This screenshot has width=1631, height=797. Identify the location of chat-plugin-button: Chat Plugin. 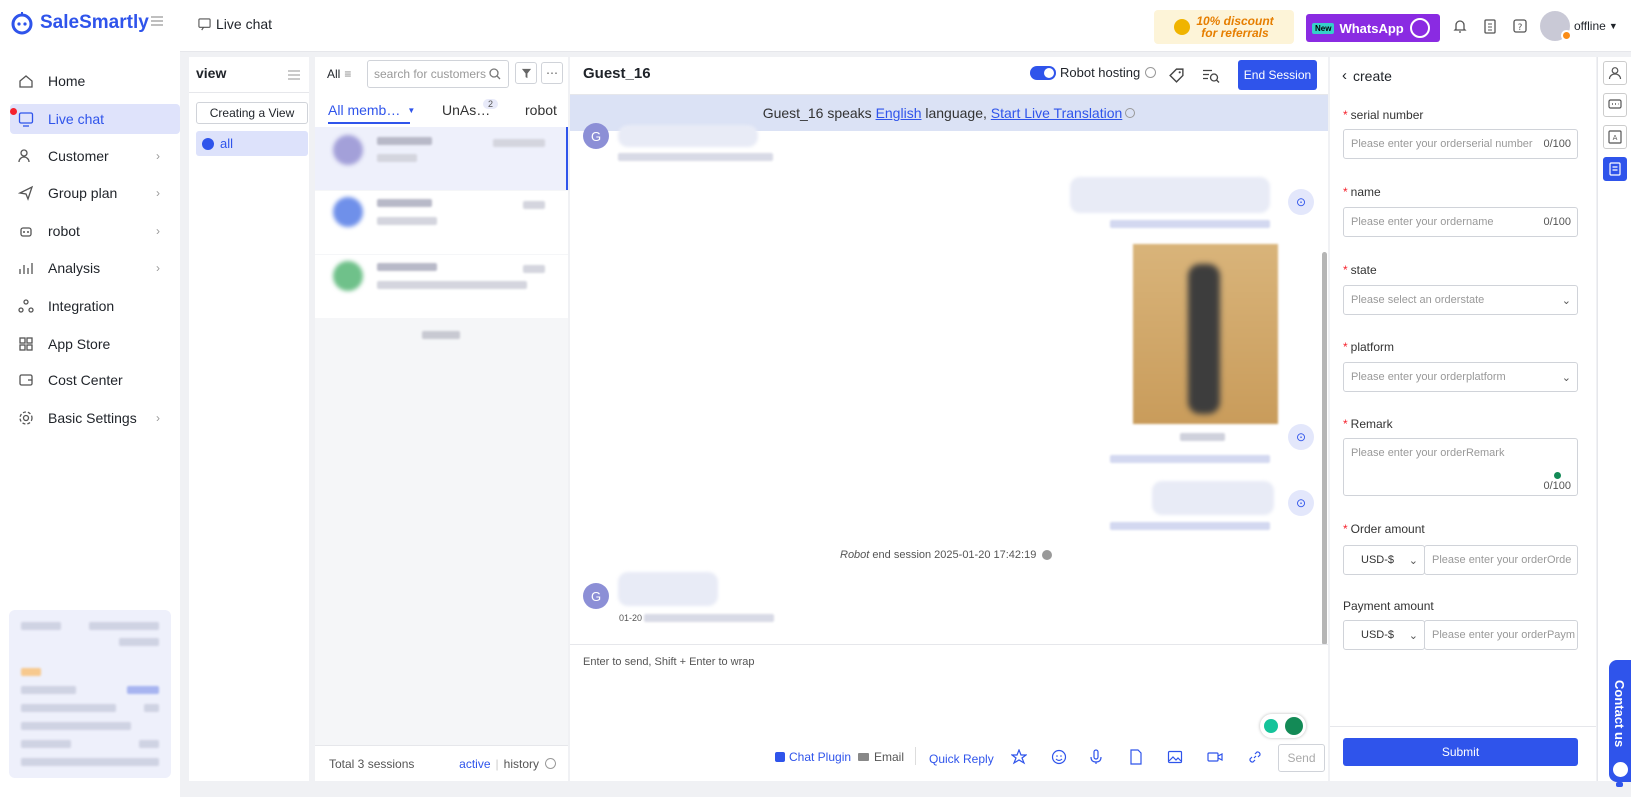
(813, 757).